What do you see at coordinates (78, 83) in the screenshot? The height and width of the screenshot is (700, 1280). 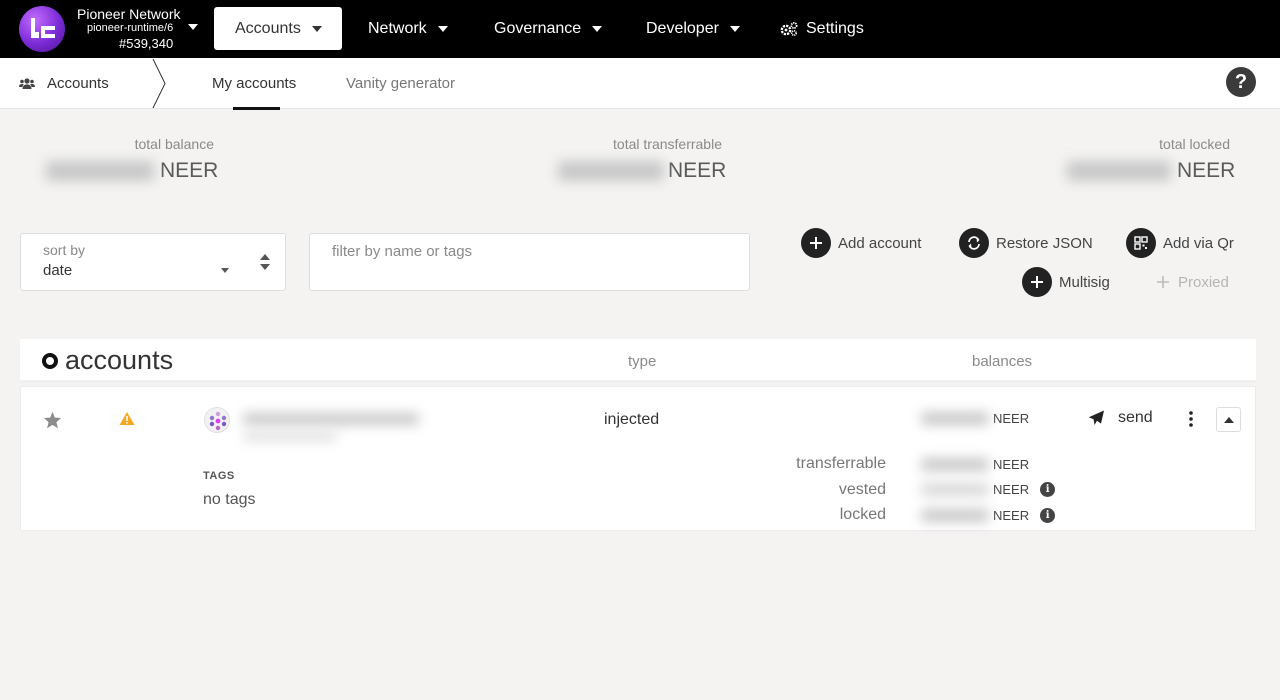 I see `section-title-label: Accounts` at bounding box center [78, 83].